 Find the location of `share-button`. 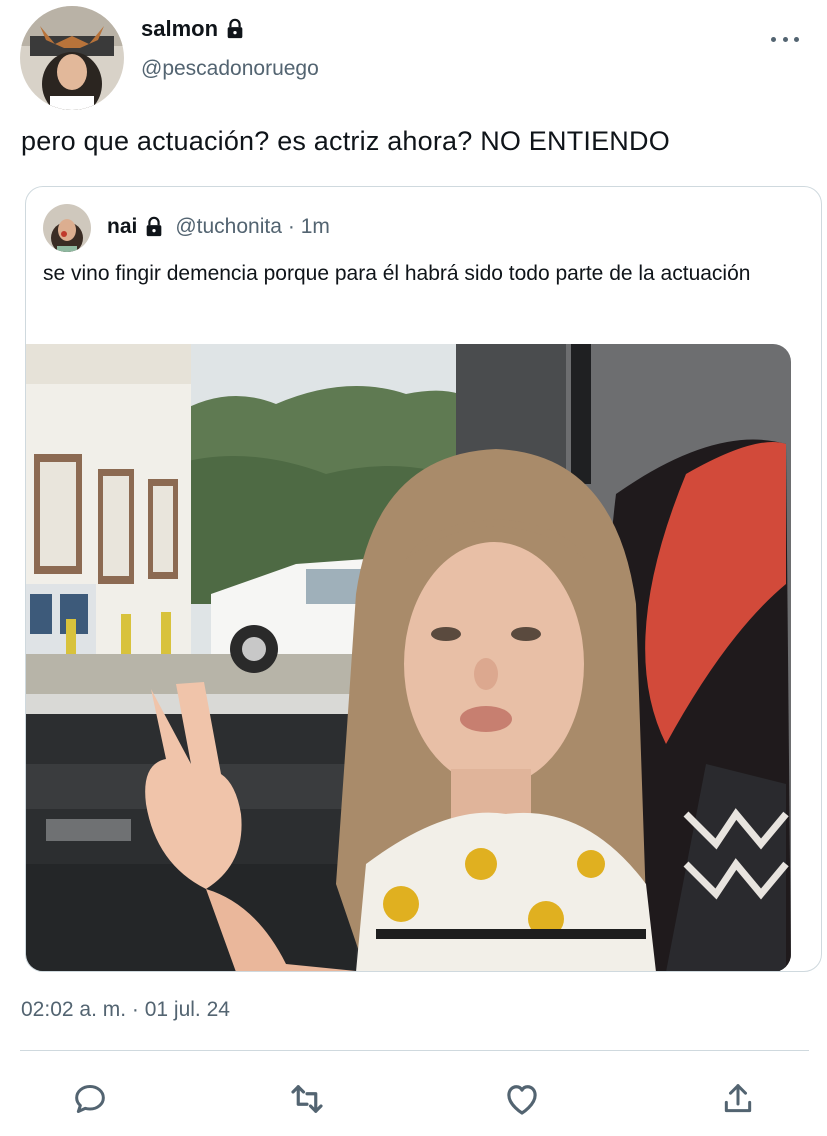

share-button is located at coordinates (738, 1099).